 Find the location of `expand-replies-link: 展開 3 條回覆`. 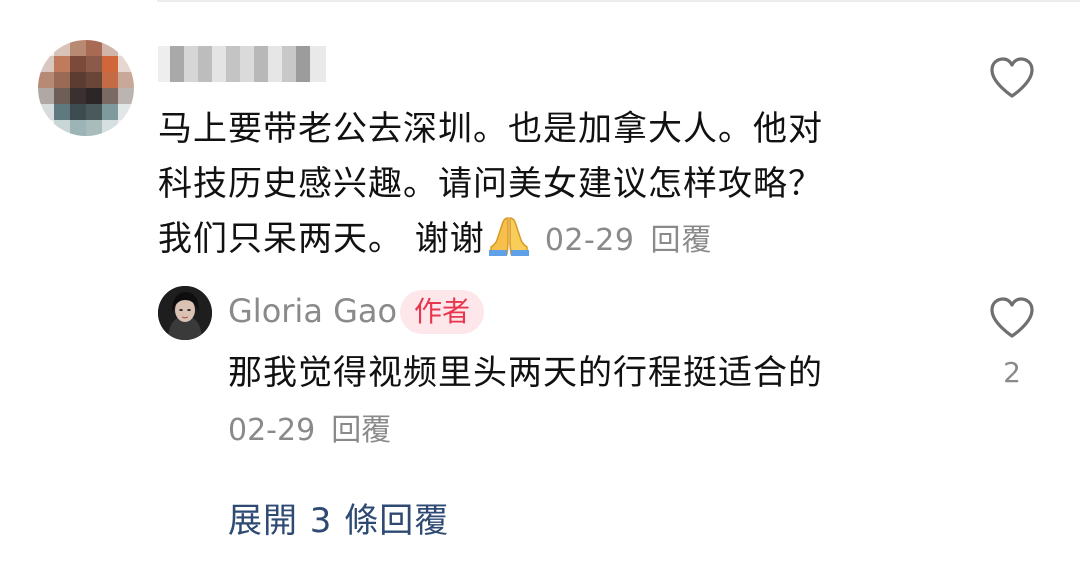

expand-replies-link: 展開 3 條回覆 is located at coordinates (338, 521).